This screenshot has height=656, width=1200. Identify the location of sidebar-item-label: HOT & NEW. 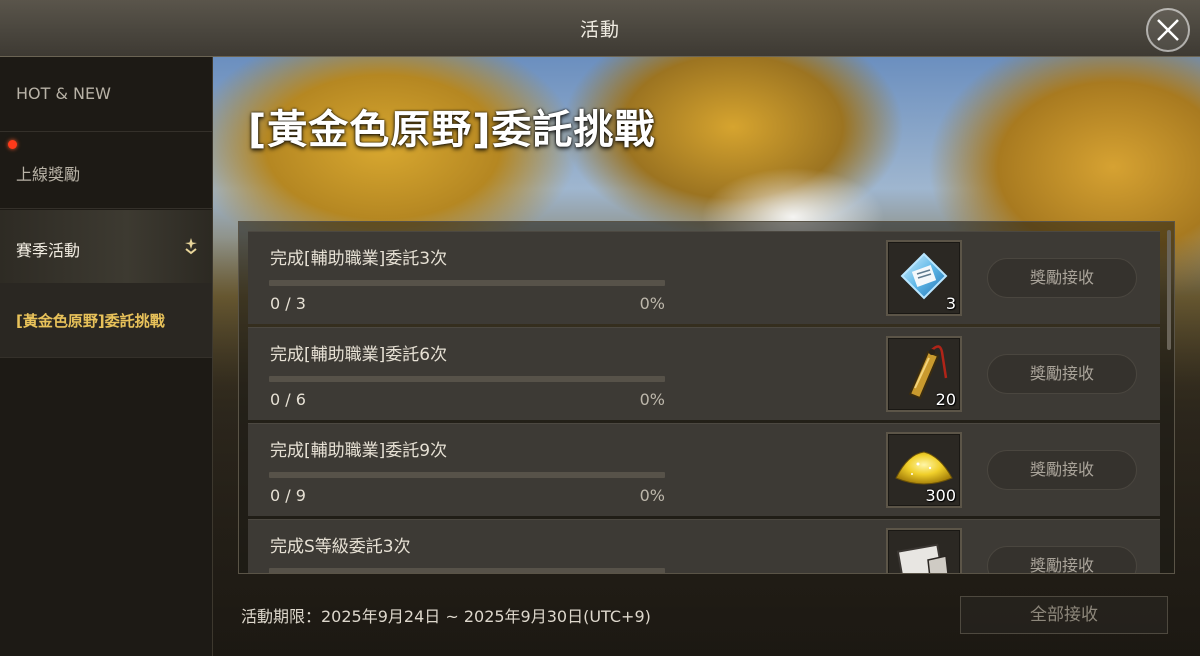
(63, 93).